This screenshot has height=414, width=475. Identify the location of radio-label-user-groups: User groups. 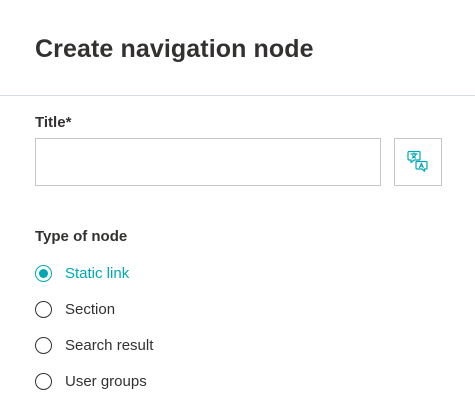
(106, 381).